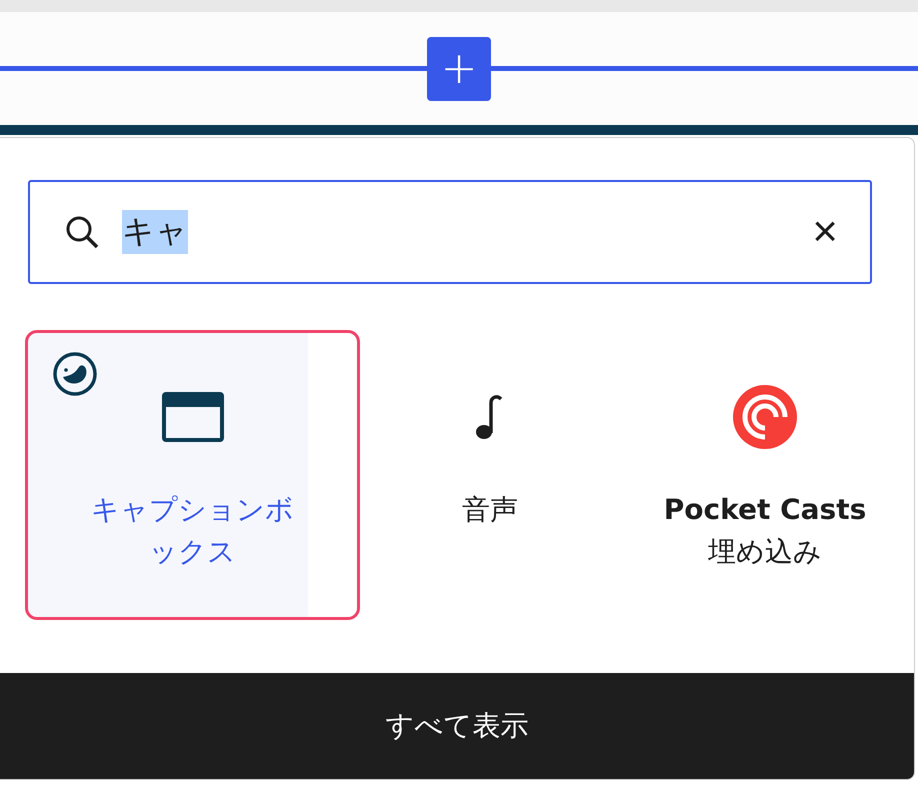 This screenshot has width=918, height=800. I want to click on search-field: キャ ×, so click(450, 232).